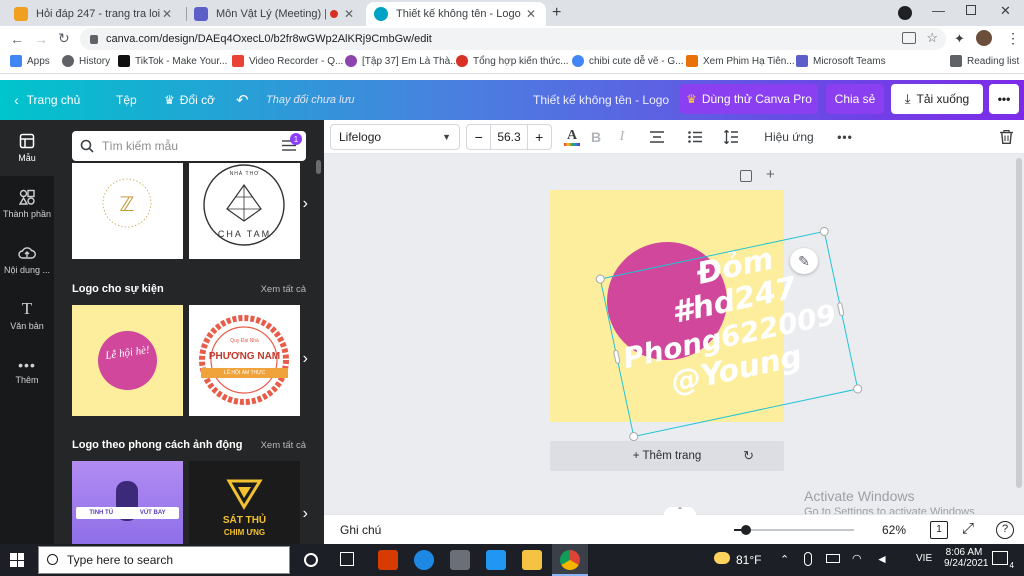  I want to click on volume-icon: ◄, so click(882, 559).